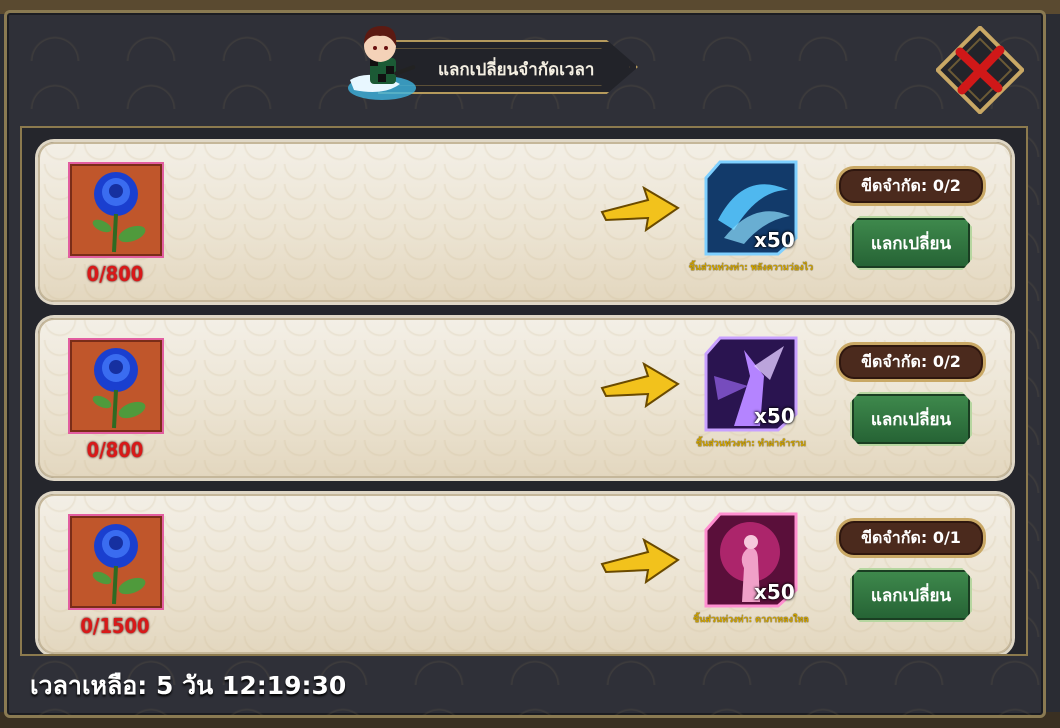  I want to click on reward-name: ชิ้นส่วนท่วงท่า: ดาภาหลงใหล, so click(751, 620).